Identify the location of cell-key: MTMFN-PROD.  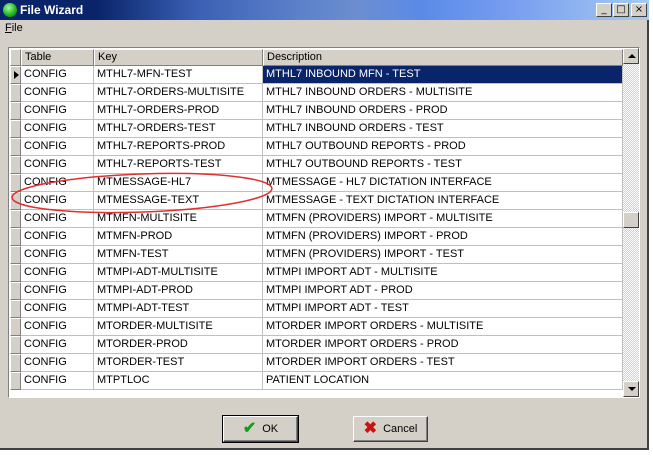
(178, 237).